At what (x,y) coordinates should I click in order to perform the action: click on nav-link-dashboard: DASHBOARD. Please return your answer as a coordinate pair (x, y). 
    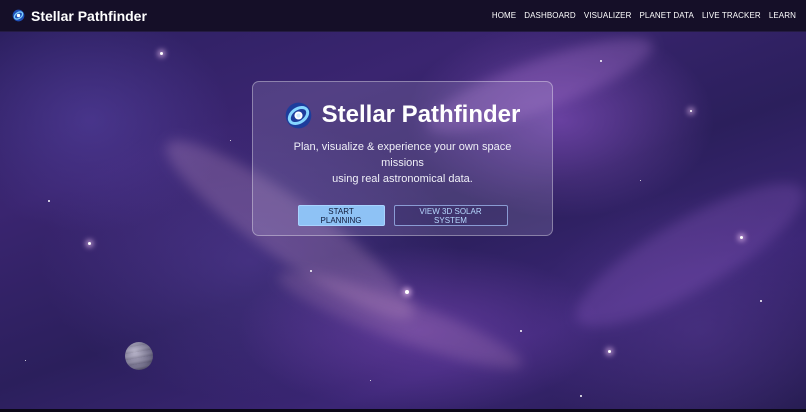
    Looking at the image, I should click on (550, 15).